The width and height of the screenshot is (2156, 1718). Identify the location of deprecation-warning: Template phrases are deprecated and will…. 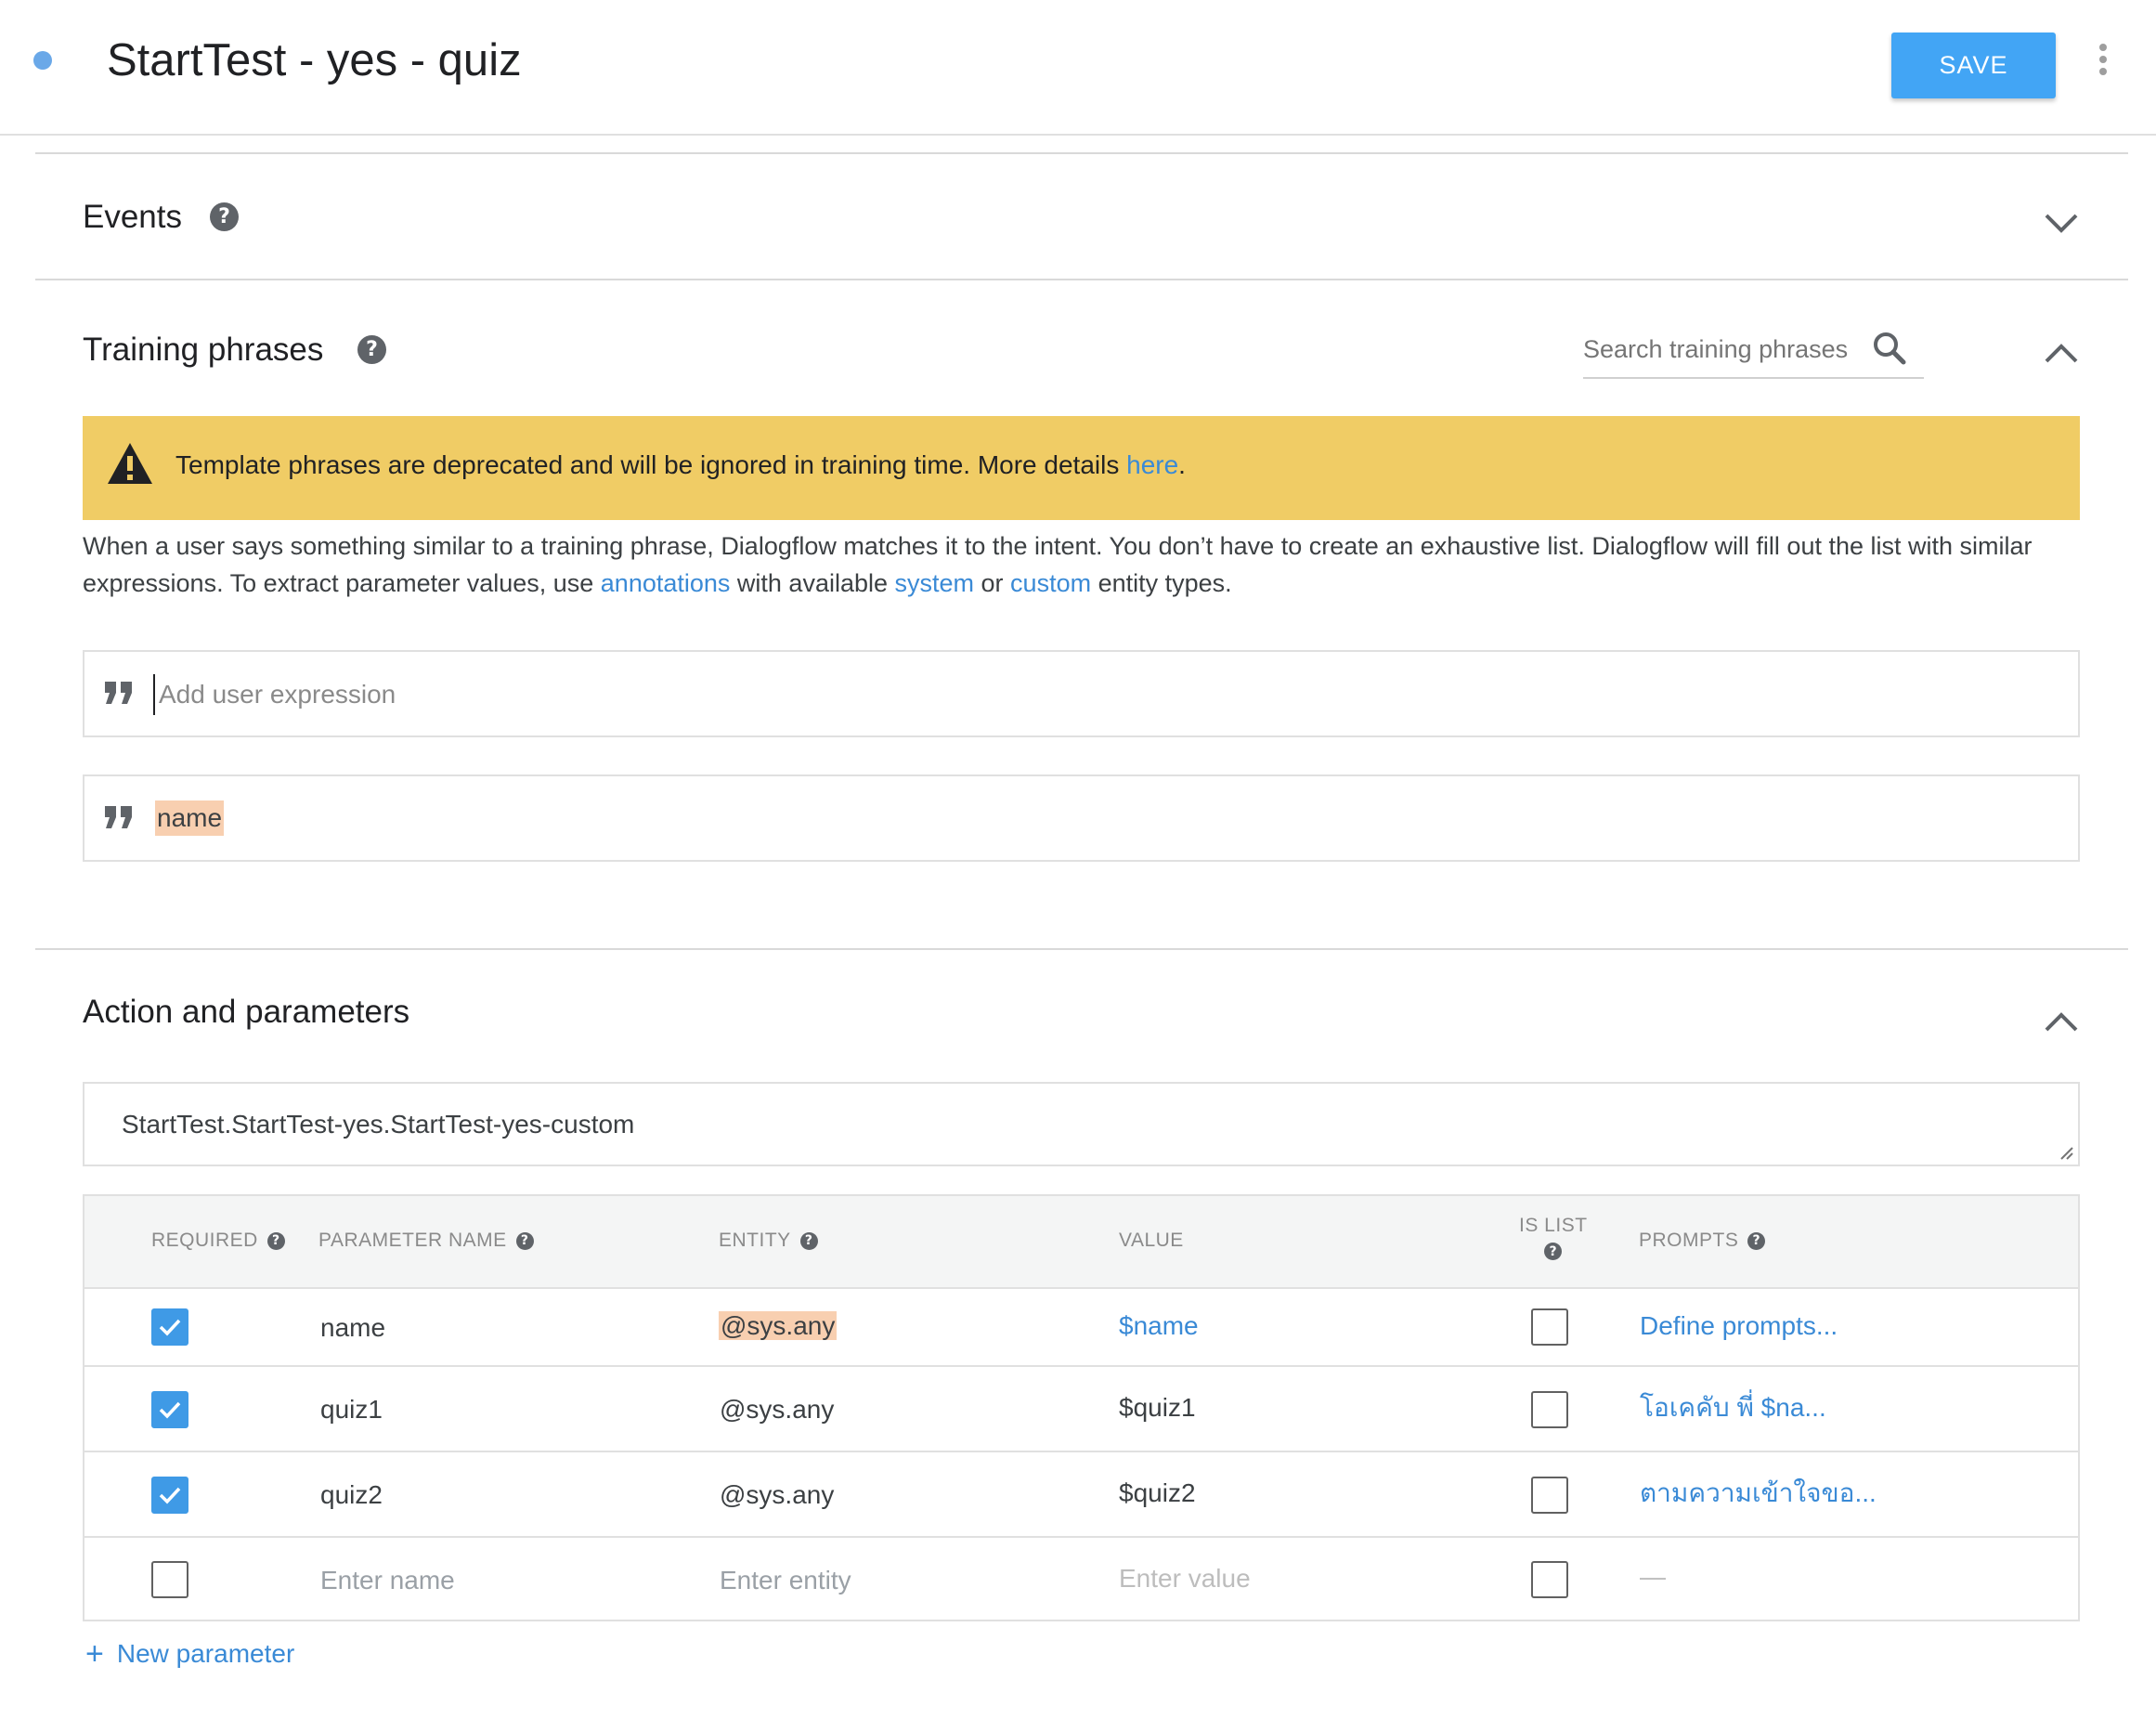
(1081, 468).